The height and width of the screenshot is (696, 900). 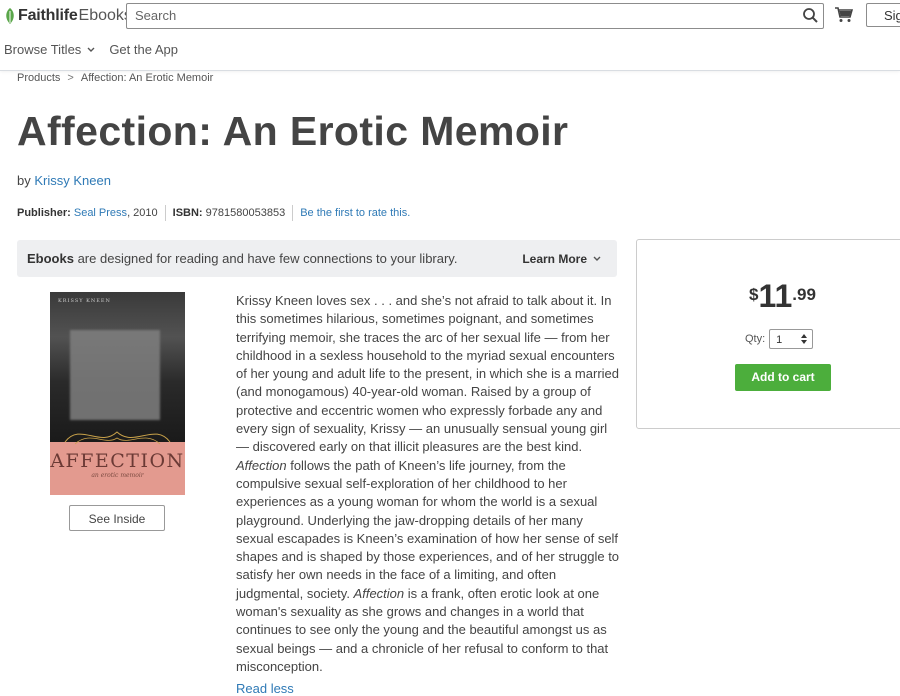 I want to click on page-title: Affection: An Erotic Memoir, so click(x=293, y=131).